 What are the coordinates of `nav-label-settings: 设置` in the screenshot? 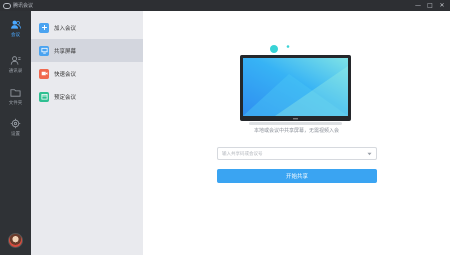 It's located at (15, 134).